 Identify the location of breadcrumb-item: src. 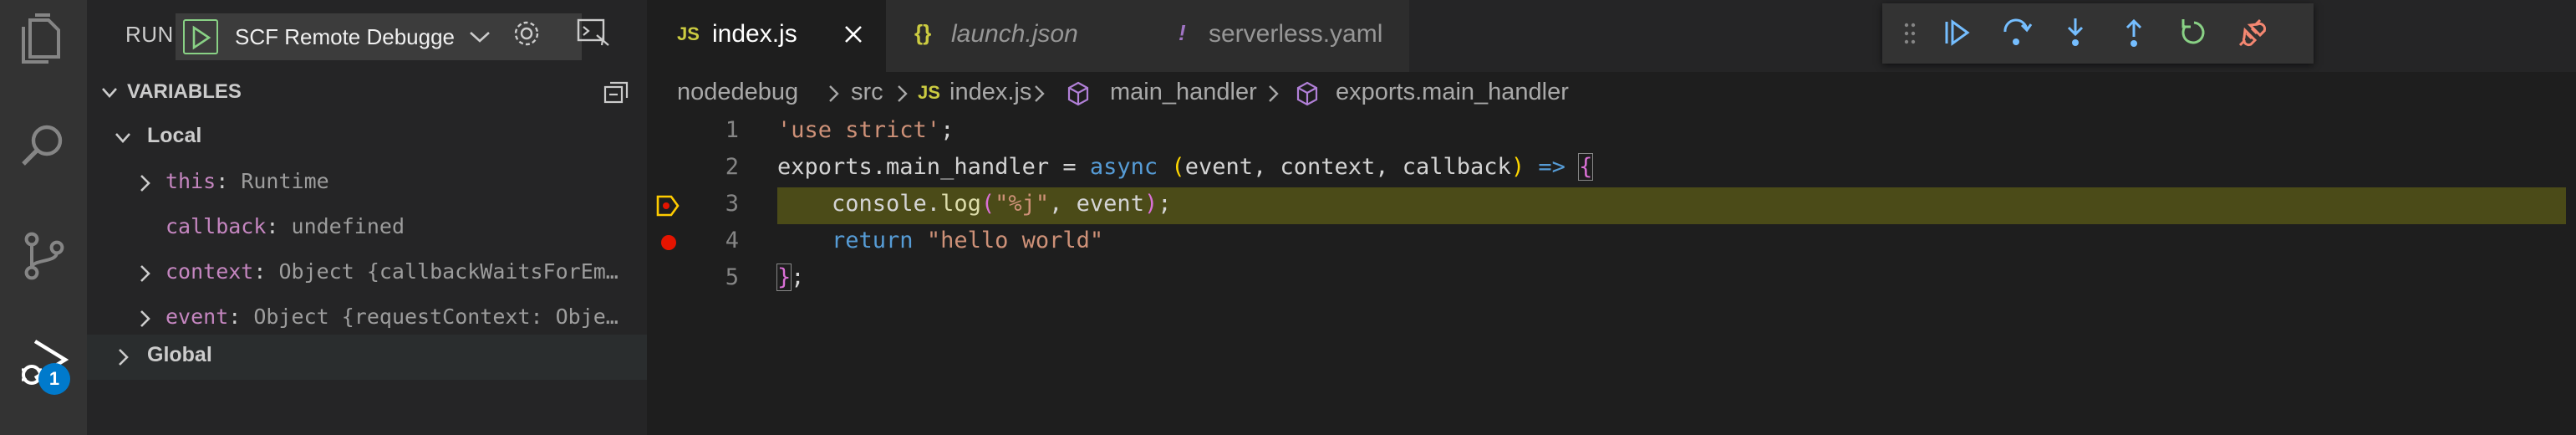
(867, 93).